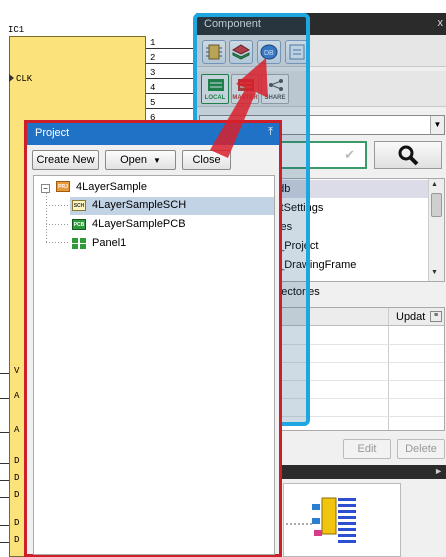 The image size is (446, 557). What do you see at coordinates (153, 43) in the screenshot?
I see `pin-number: 1` at bounding box center [153, 43].